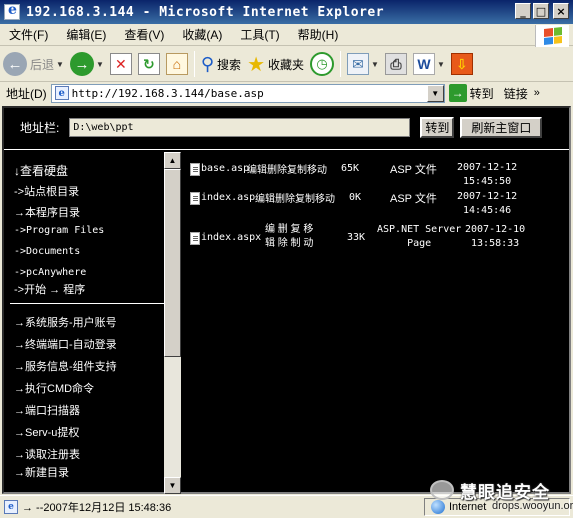 The height and width of the screenshot is (518, 573). Describe the element at coordinates (259, 34) in the screenshot. I see `menu-tools: 工具(T)` at that location.